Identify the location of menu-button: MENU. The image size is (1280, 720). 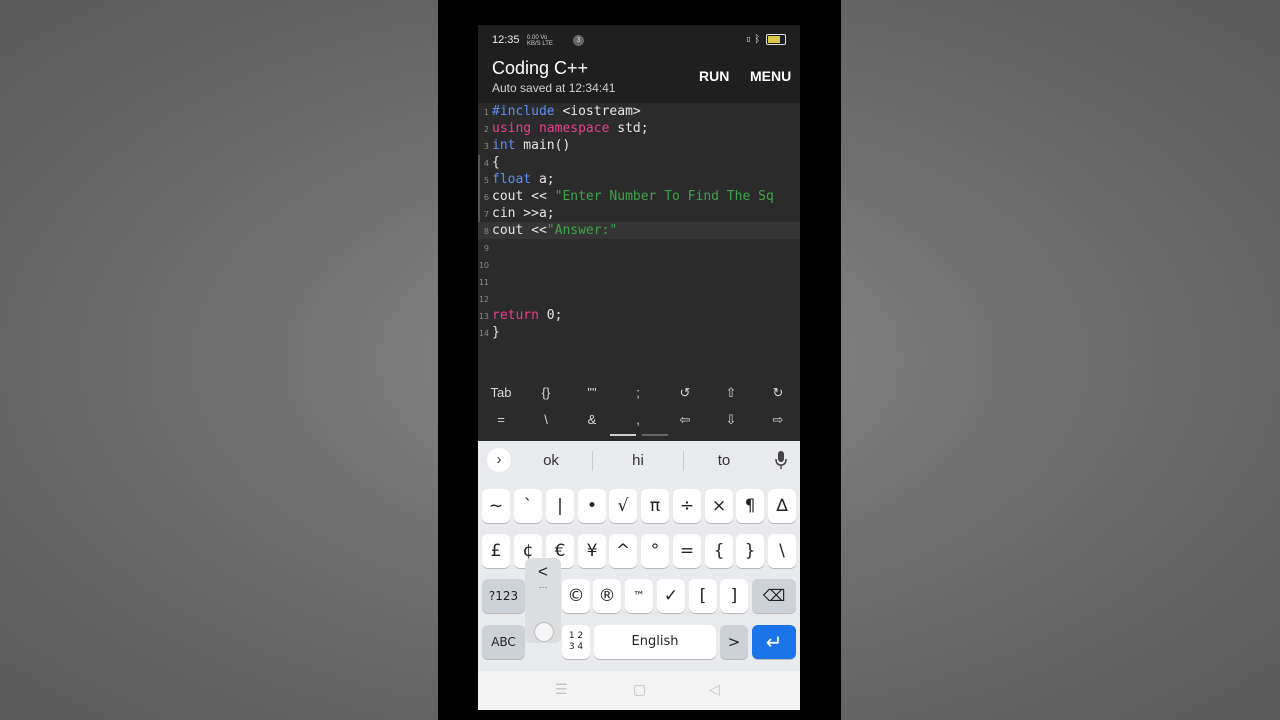
(770, 76).